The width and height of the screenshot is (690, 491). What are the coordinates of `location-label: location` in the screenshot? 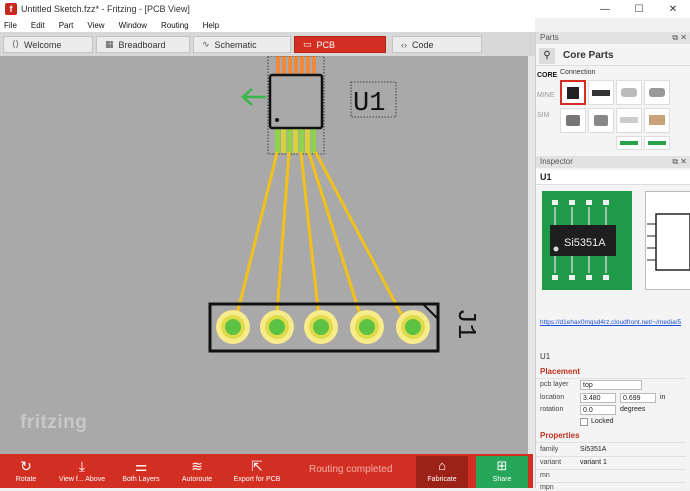 It's located at (552, 397).